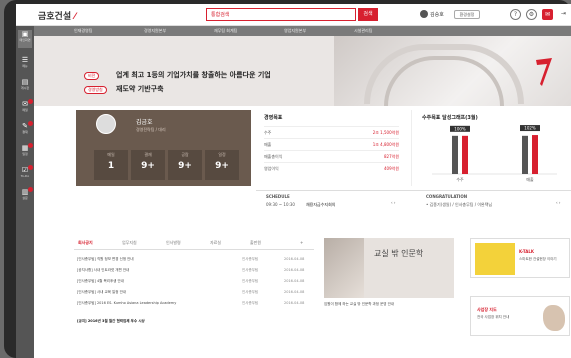 The width and height of the screenshot is (571, 358). What do you see at coordinates (558, 202) in the screenshot?
I see `congrats-nav-icon: ‹ ›` at bounding box center [558, 202].